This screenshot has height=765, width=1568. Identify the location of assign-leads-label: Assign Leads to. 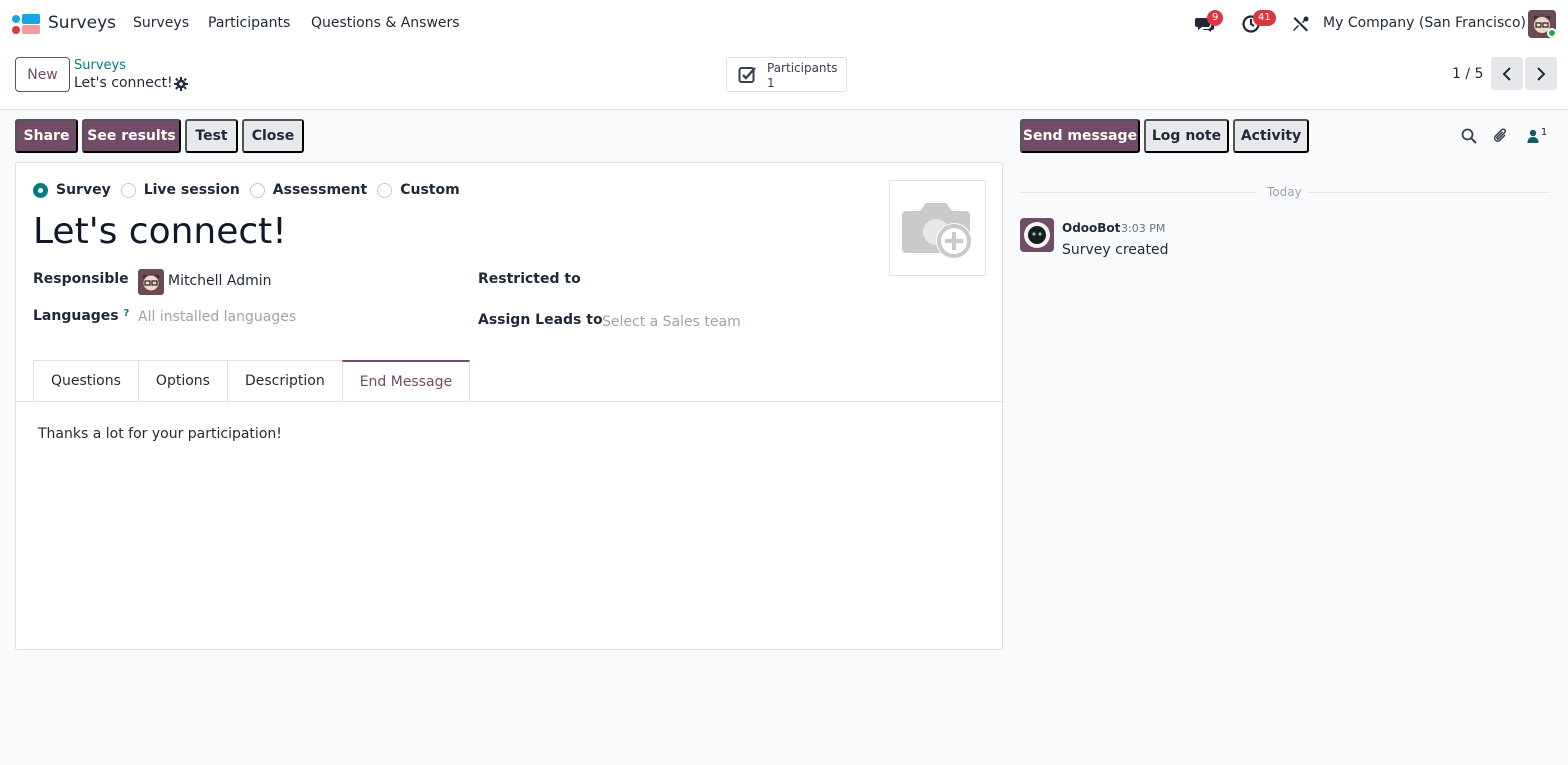
(540, 320).